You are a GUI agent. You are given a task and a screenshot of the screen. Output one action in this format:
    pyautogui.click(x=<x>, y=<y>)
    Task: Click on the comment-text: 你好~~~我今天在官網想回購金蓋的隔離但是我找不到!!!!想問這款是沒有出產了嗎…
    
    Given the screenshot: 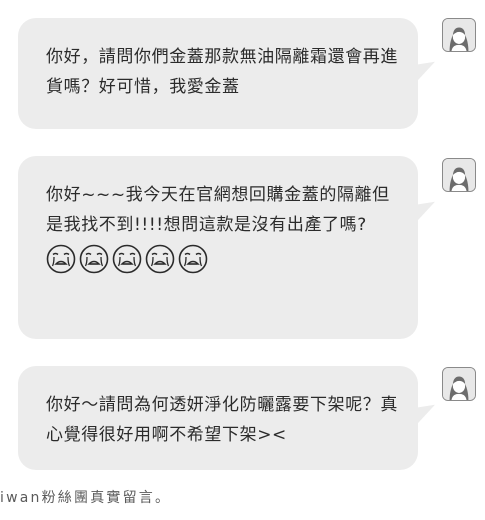 What is the action you would take?
    pyautogui.click(x=218, y=210)
    